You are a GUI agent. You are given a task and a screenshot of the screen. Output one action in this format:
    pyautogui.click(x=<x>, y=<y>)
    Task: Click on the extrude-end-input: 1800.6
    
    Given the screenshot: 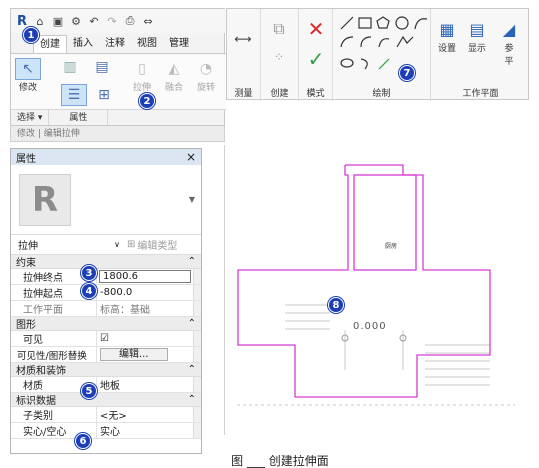 What is the action you would take?
    pyautogui.click(x=145, y=276)
    